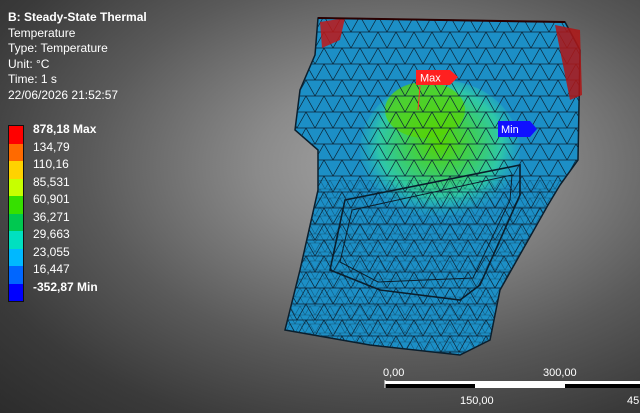 The width and height of the screenshot is (640, 413). I want to click on scale-label-450: 45, so click(633, 401).